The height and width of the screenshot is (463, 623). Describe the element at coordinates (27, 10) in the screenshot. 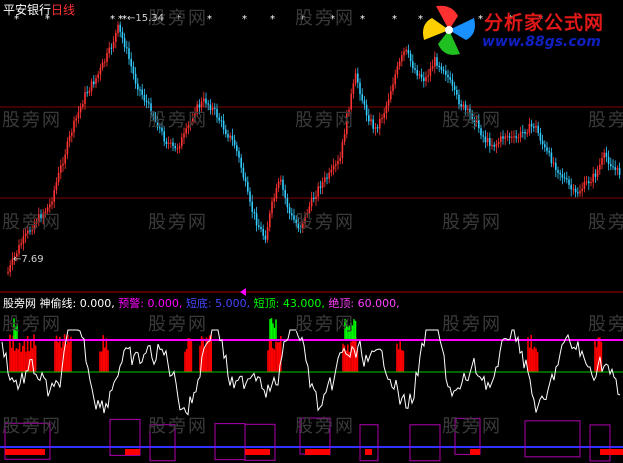

I see `symbol-name: 平安银行` at that location.